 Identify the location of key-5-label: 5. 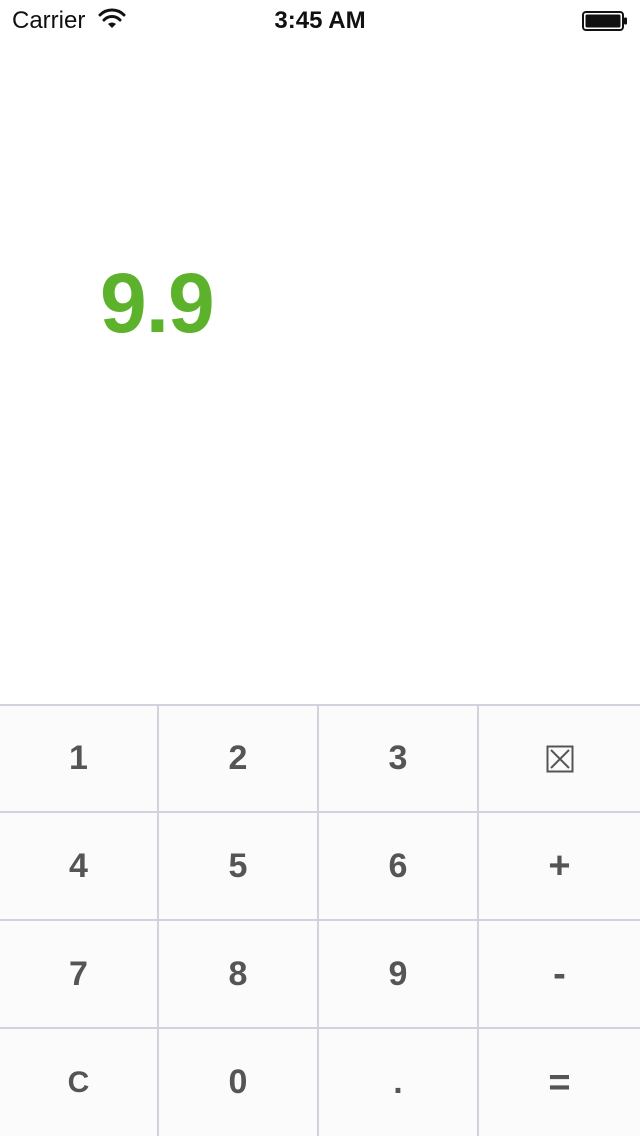
(238, 865).